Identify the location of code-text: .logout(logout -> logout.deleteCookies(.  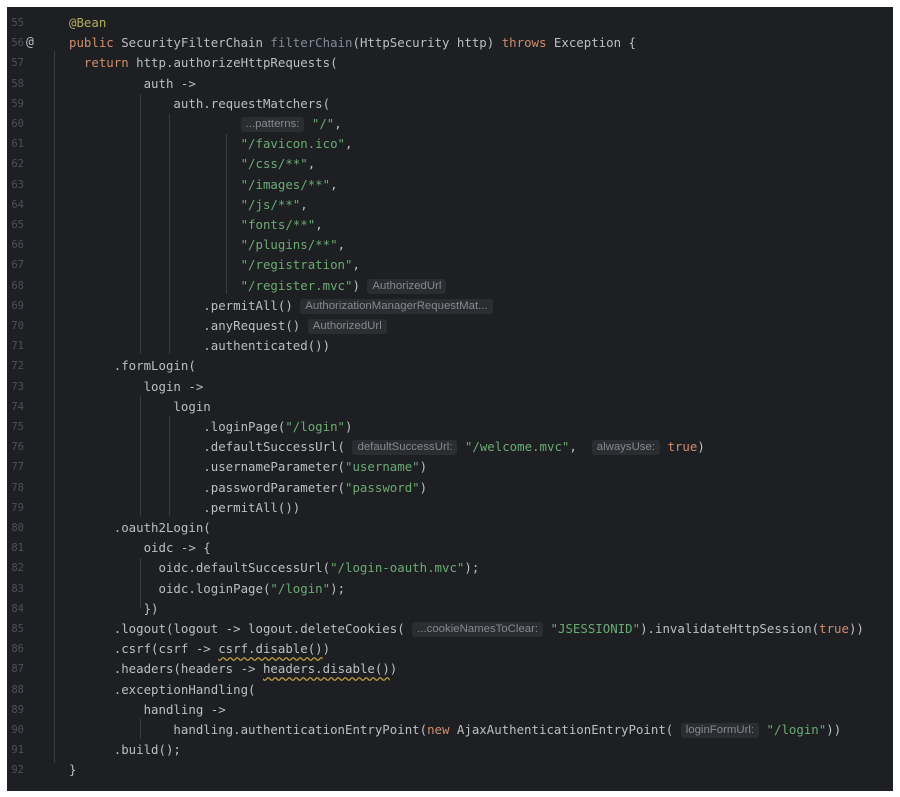
(241, 628).